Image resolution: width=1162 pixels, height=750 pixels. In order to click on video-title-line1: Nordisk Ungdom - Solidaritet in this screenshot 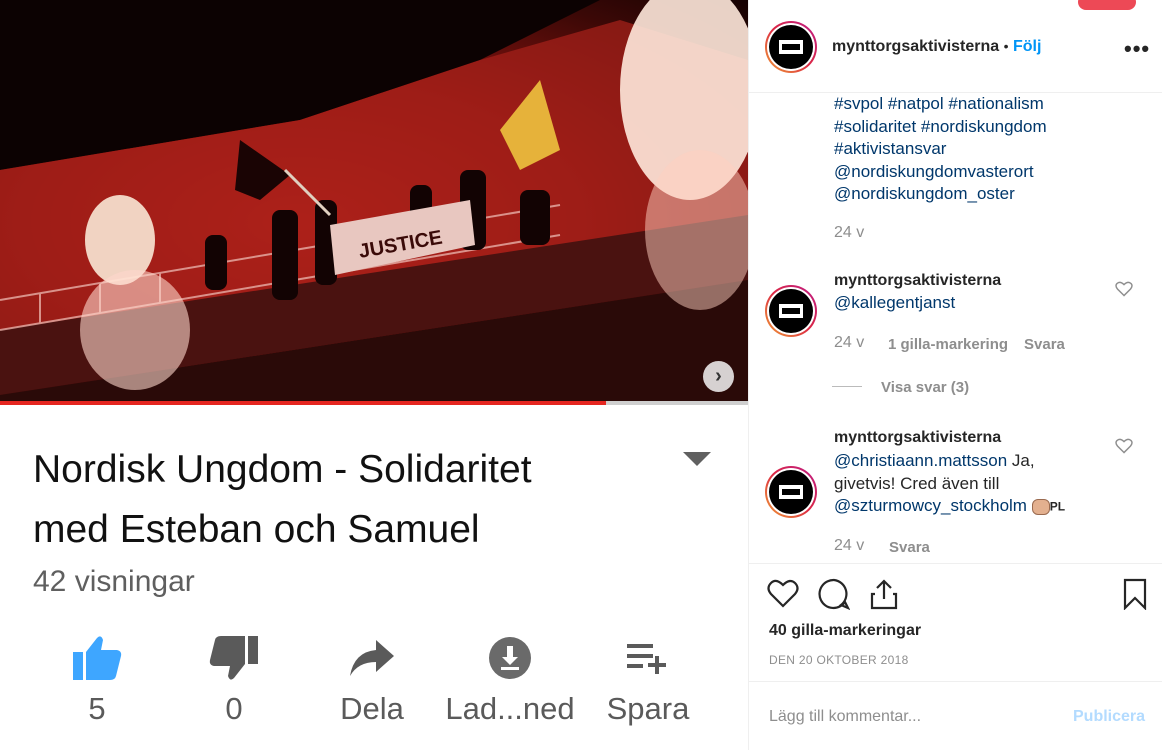, I will do `click(282, 469)`.